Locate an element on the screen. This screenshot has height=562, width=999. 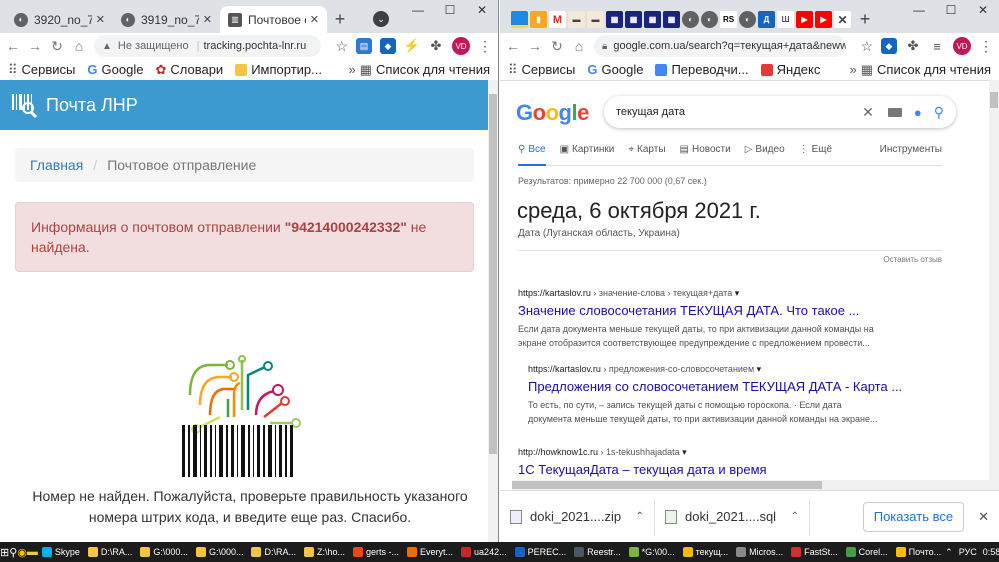
folder-icon: ▬ is located at coordinates (32, 552).